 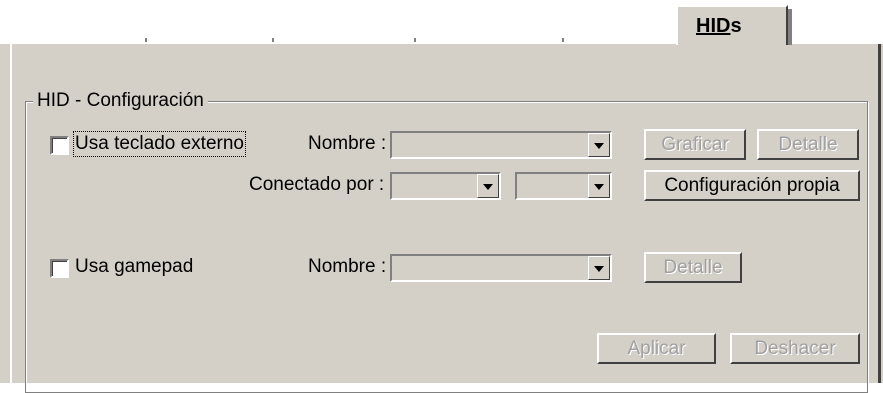 I want to click on use-gamepad-checkbox, so click(x=59, y=268).